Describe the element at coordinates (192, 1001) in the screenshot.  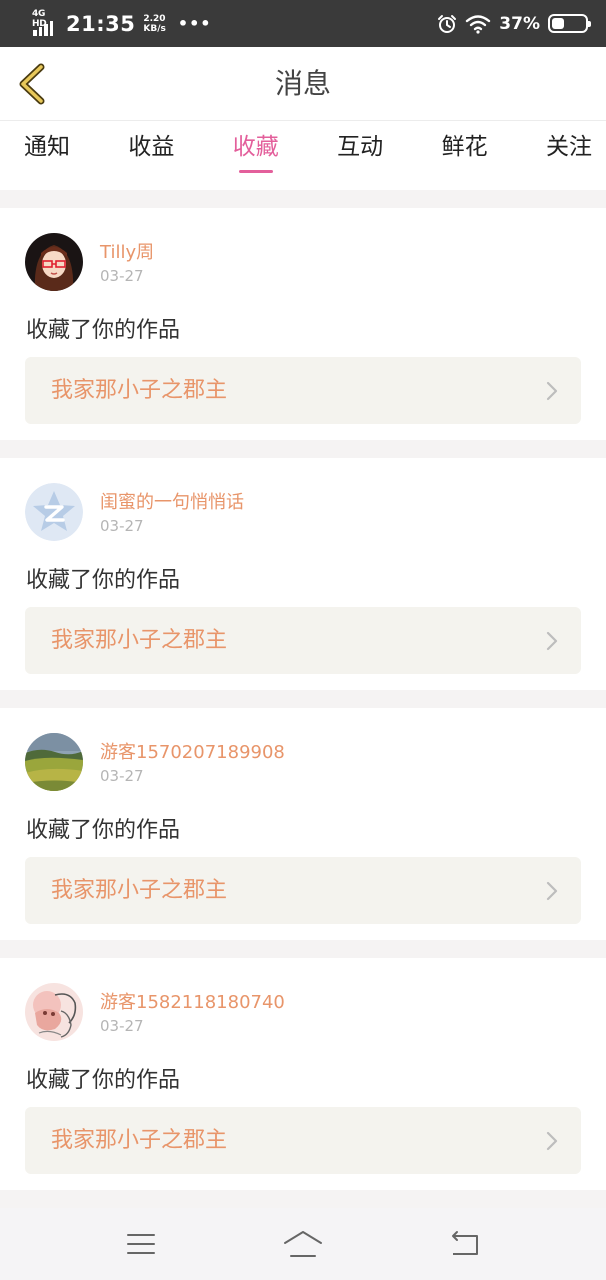
I see `username: 游客1582118180740` at that location.